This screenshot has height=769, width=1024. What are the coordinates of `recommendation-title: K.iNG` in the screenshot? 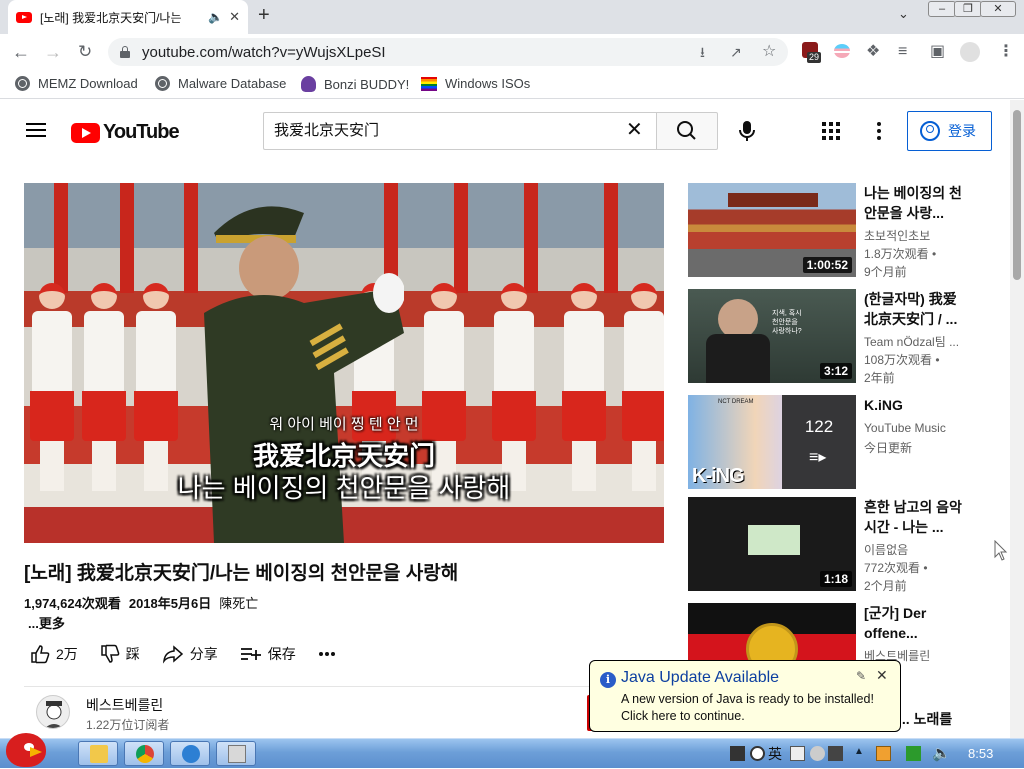 It's located at (883, 405).